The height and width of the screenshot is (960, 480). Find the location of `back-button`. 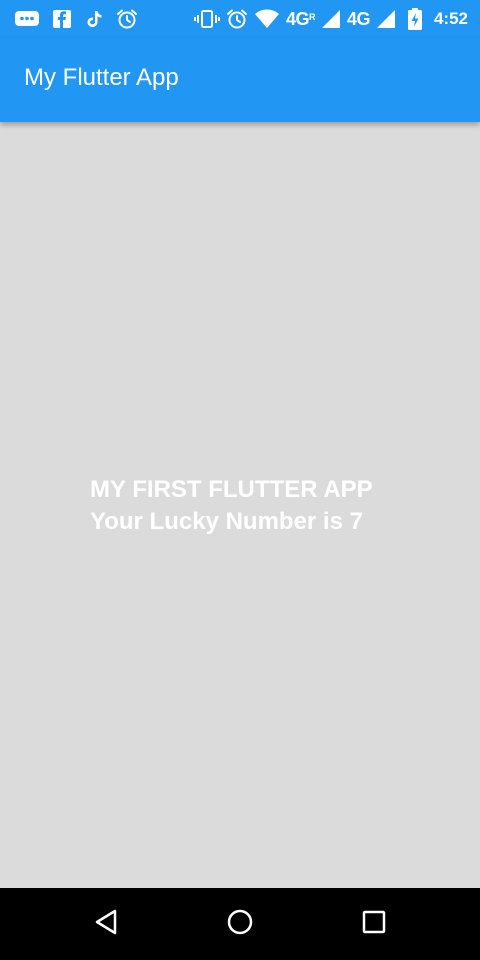

back-button is located at coordinates (107, 924).